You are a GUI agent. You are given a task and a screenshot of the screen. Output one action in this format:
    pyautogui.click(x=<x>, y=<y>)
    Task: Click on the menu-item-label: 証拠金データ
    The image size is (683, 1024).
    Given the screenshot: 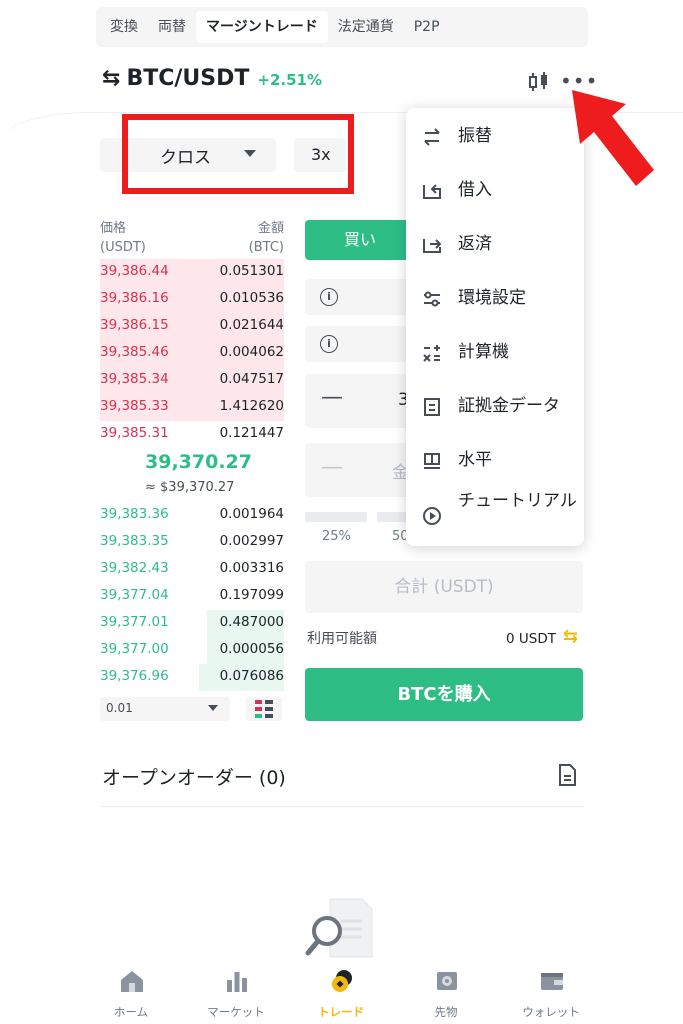 What is the action you would take?
    pyautogui.click(x=509, y=406)
    